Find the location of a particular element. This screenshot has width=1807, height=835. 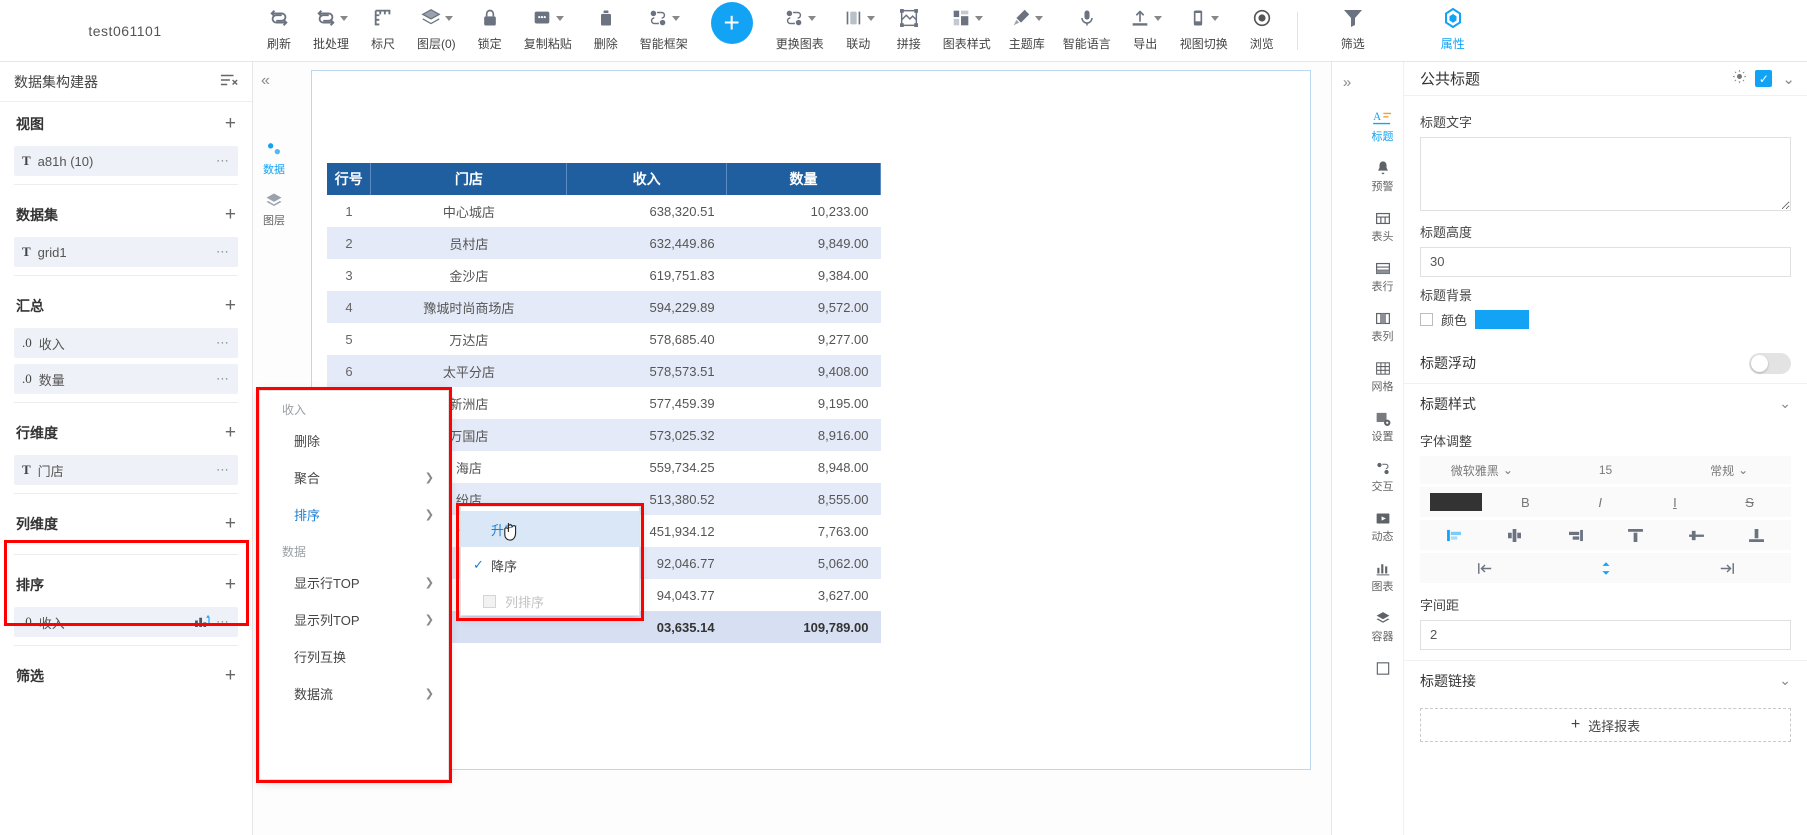

rail-item-title: A 标题 is located at coordinates (1383, 127).